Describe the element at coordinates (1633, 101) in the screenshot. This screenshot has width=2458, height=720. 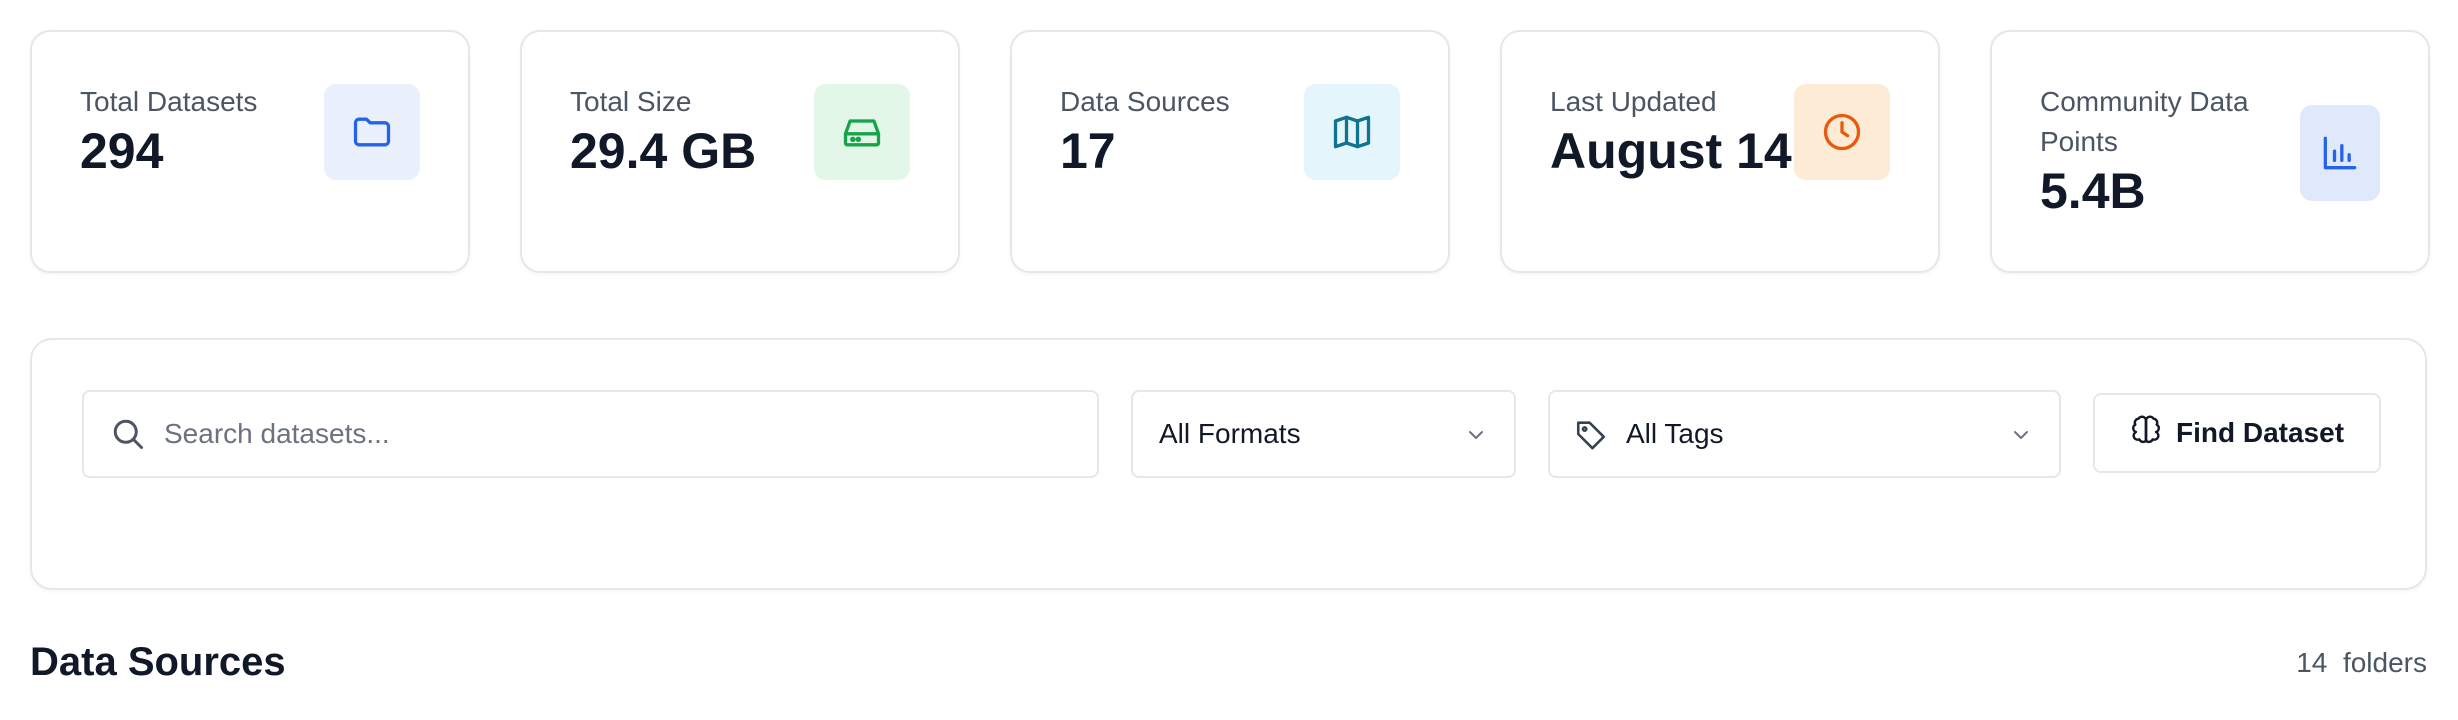
I see `stat-label: Last Updated` at that location.